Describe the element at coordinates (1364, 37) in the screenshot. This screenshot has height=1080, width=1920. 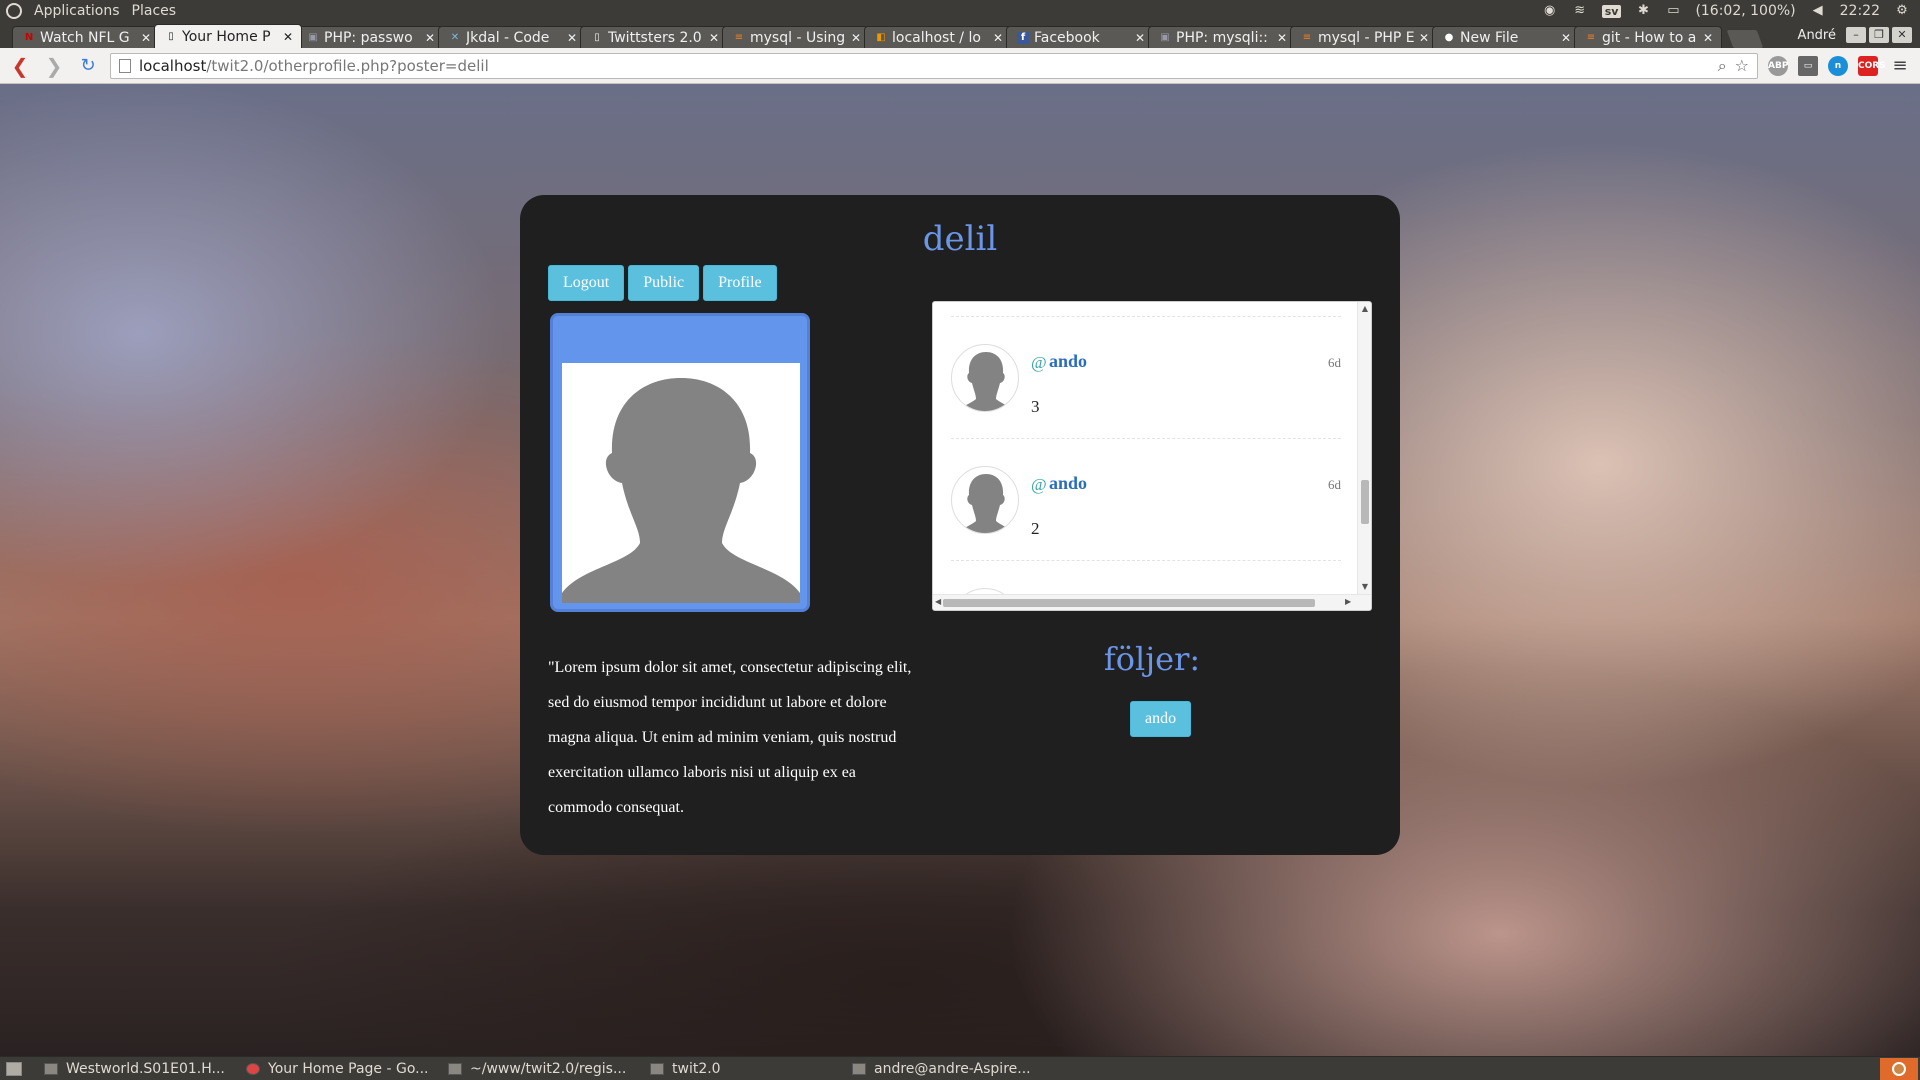
I see `tab-mysql-php: ≡ mysql - PHP E ✕` at that location.